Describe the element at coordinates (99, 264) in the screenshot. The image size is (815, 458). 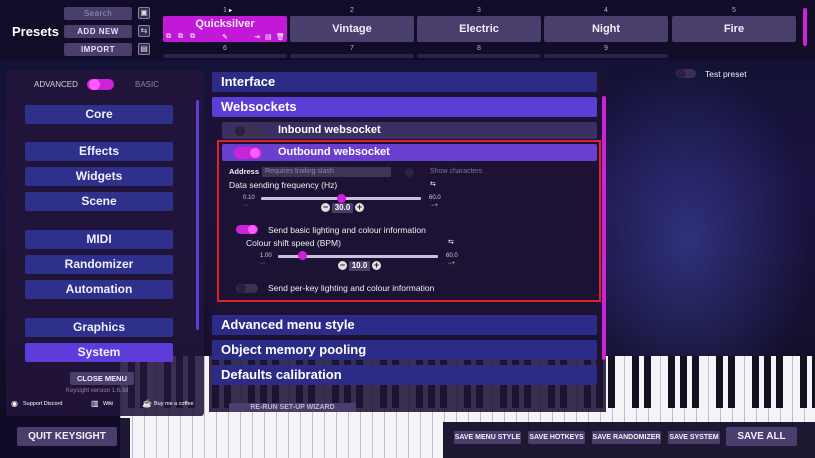
I see `sidebar-item-randomizer: Randomizer` at that location.